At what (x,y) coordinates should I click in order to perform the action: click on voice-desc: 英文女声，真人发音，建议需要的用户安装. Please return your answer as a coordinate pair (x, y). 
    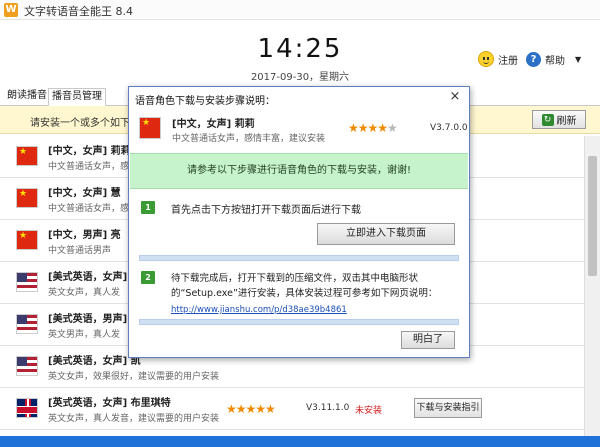
    Looking at the image, I should click on (134, 419).